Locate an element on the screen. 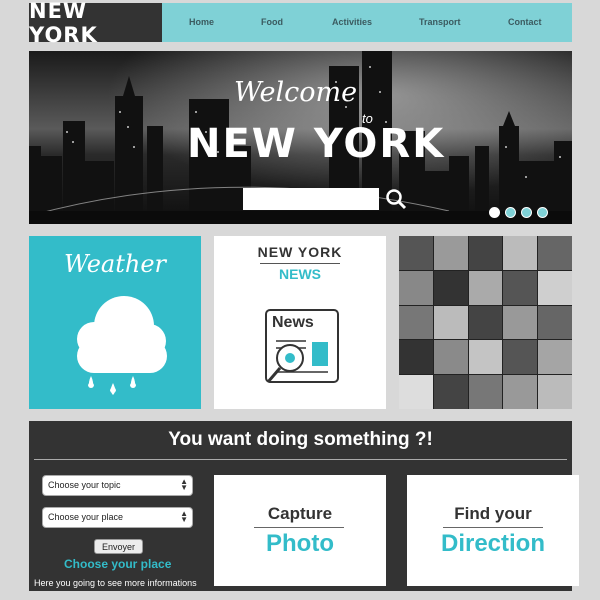 This screenshot has width=600, height=600. activities-title: You want doing something ?! is located at coordinates (300, 439).